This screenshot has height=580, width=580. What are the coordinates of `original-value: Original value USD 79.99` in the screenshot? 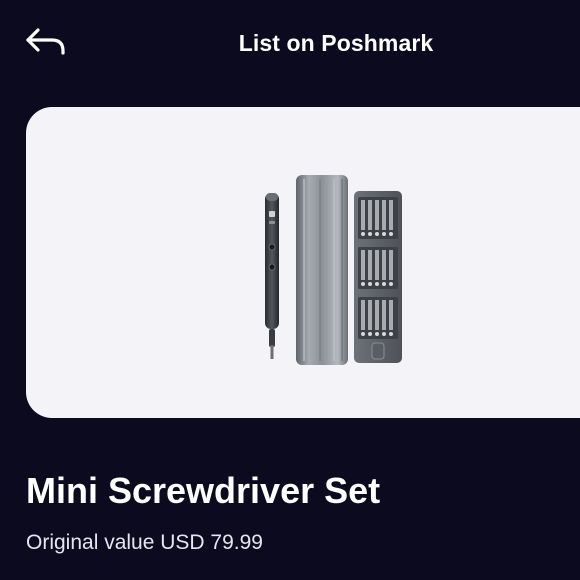 It's located at (144, 542).